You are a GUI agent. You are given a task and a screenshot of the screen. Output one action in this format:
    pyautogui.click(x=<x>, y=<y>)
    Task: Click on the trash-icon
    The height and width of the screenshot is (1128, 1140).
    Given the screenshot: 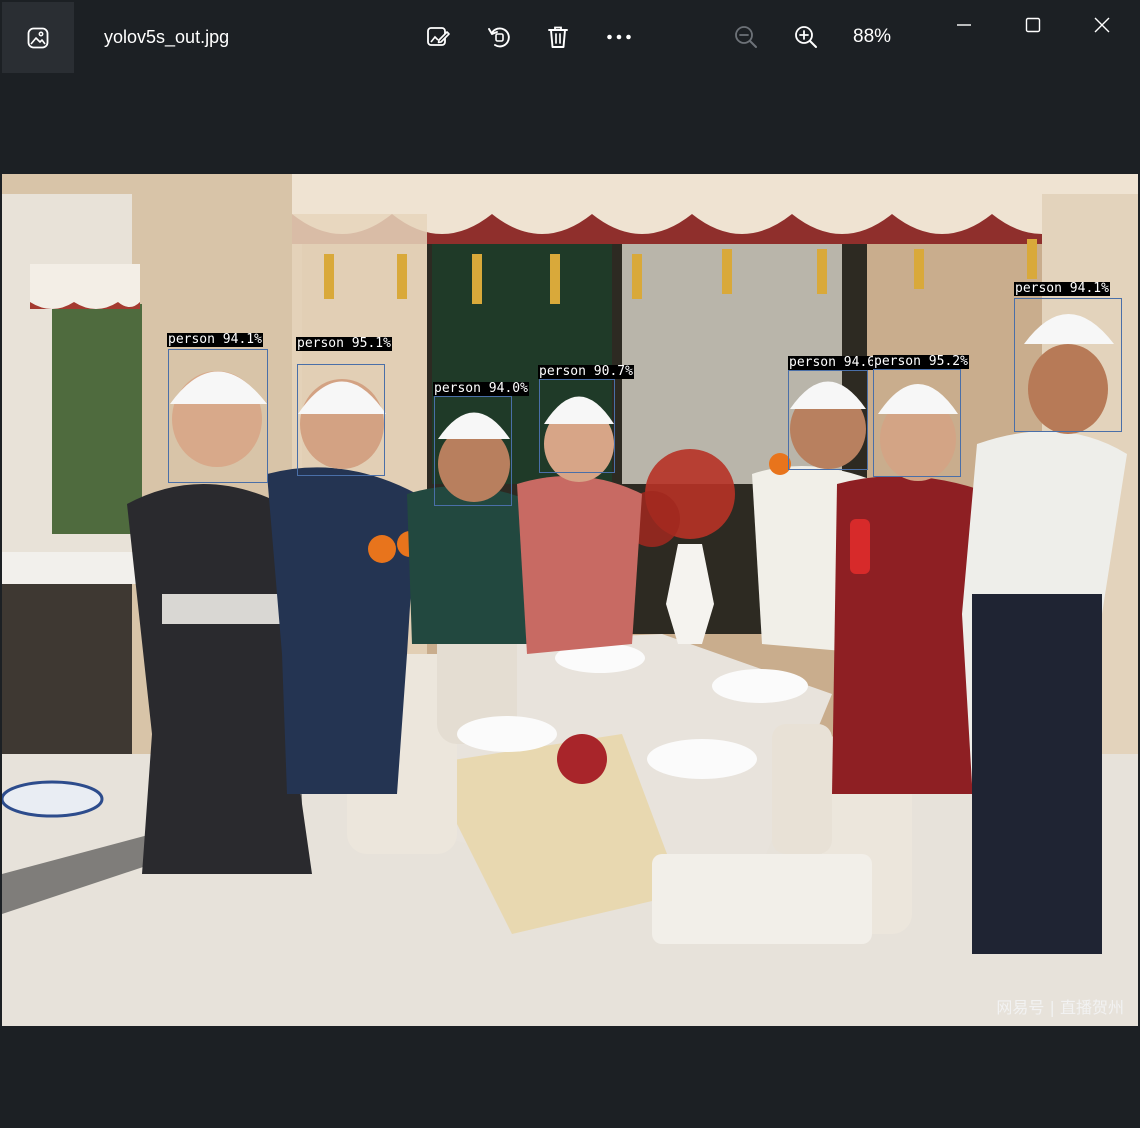 What is the action you would take?
    pyautogui.click(x=558, y=37)
    